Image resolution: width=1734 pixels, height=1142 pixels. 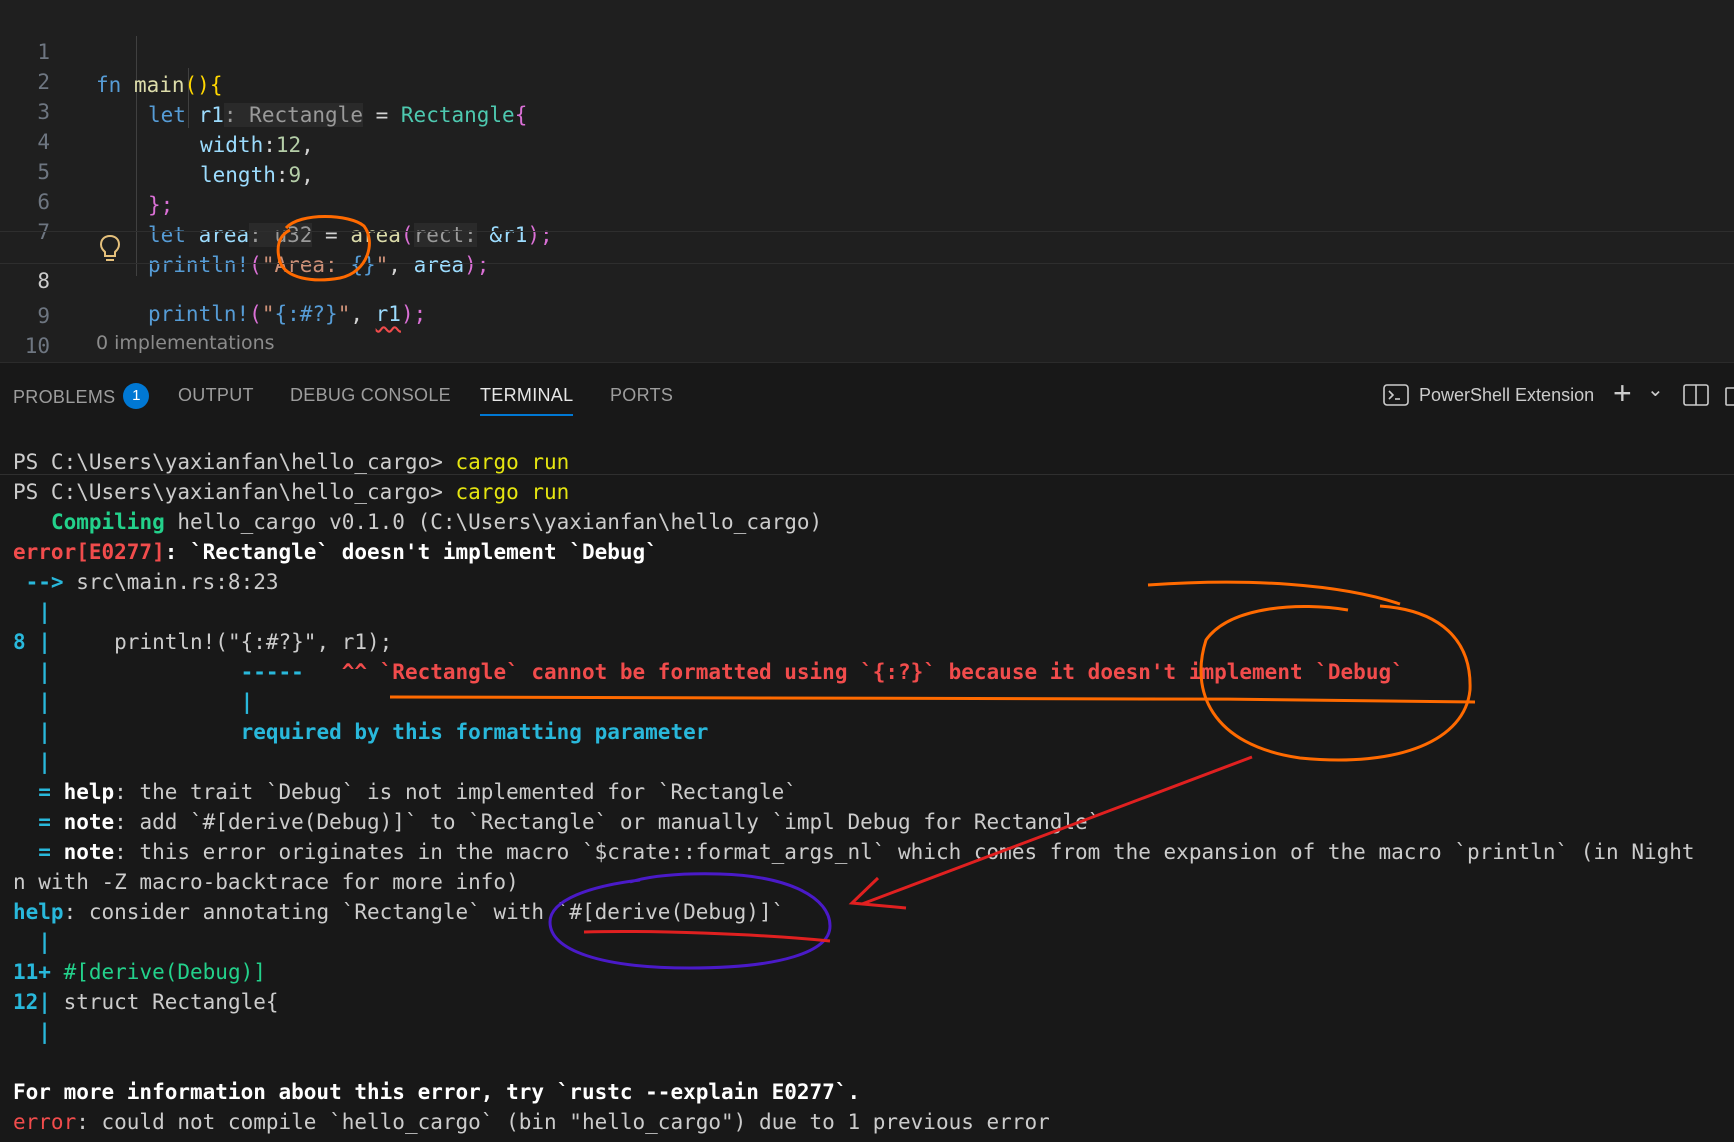 I want to click on suggestion-line-number: 12|, so click(x=32, y=1002).